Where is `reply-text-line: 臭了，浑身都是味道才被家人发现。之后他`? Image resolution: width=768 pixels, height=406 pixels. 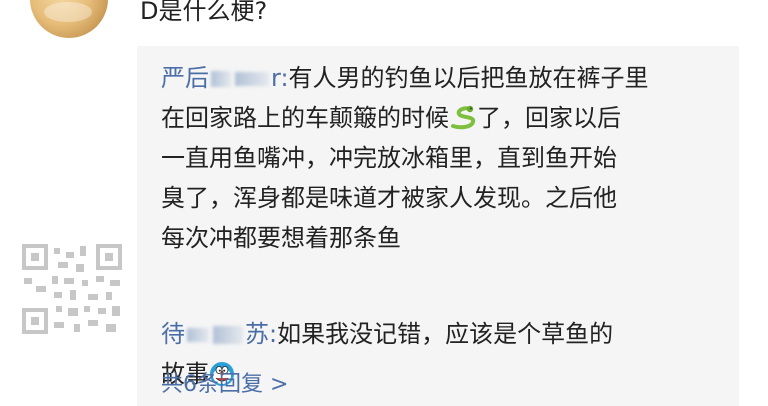 reply-text-line: 臭了，浑身都是味道才被家人发现。之后他 is located at coordinates (389, 198).